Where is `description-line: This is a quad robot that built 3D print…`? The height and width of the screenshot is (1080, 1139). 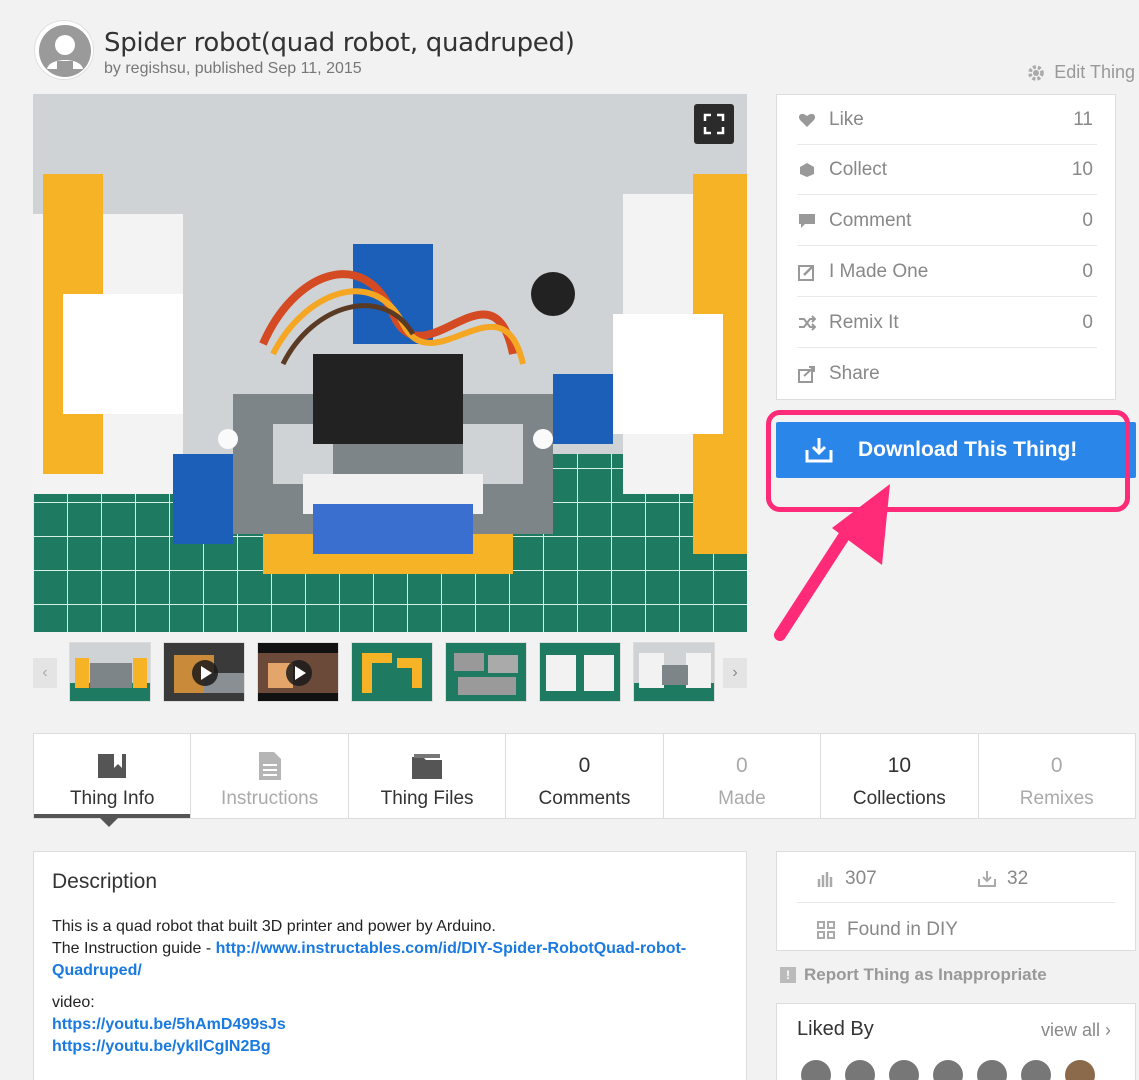
description-line: This is a quad robot that built 3D print… is located at coordinates (390, 927).